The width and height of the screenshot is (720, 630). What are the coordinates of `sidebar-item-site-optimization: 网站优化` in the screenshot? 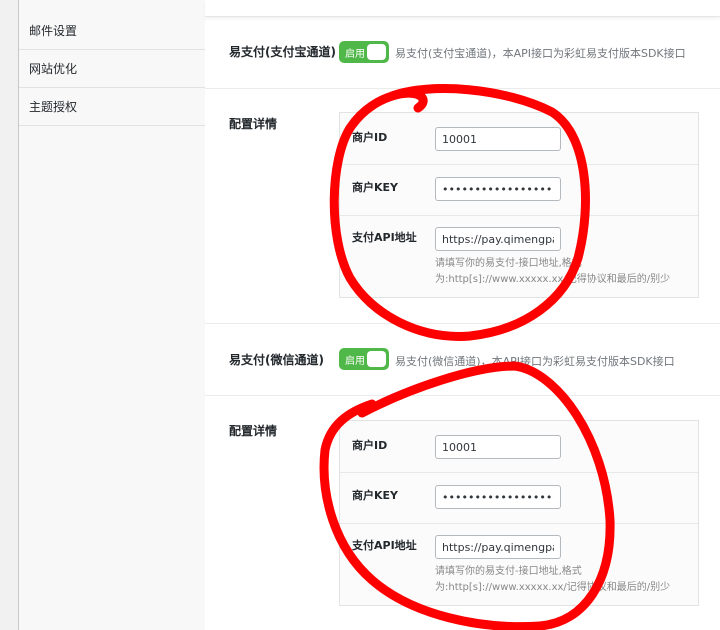 It's located at (112, 69).